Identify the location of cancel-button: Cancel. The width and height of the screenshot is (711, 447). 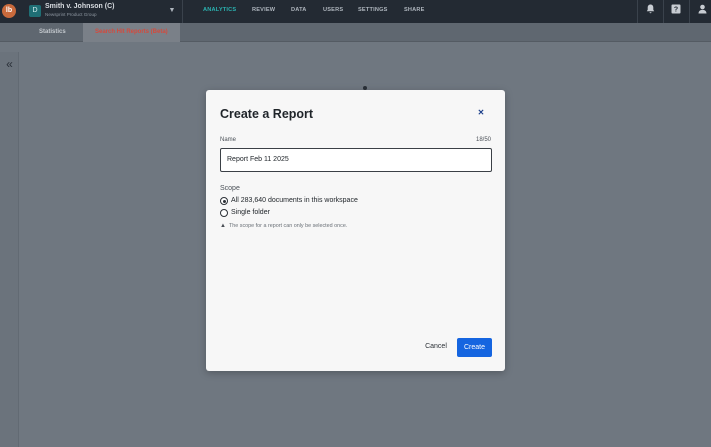
(436, 347).